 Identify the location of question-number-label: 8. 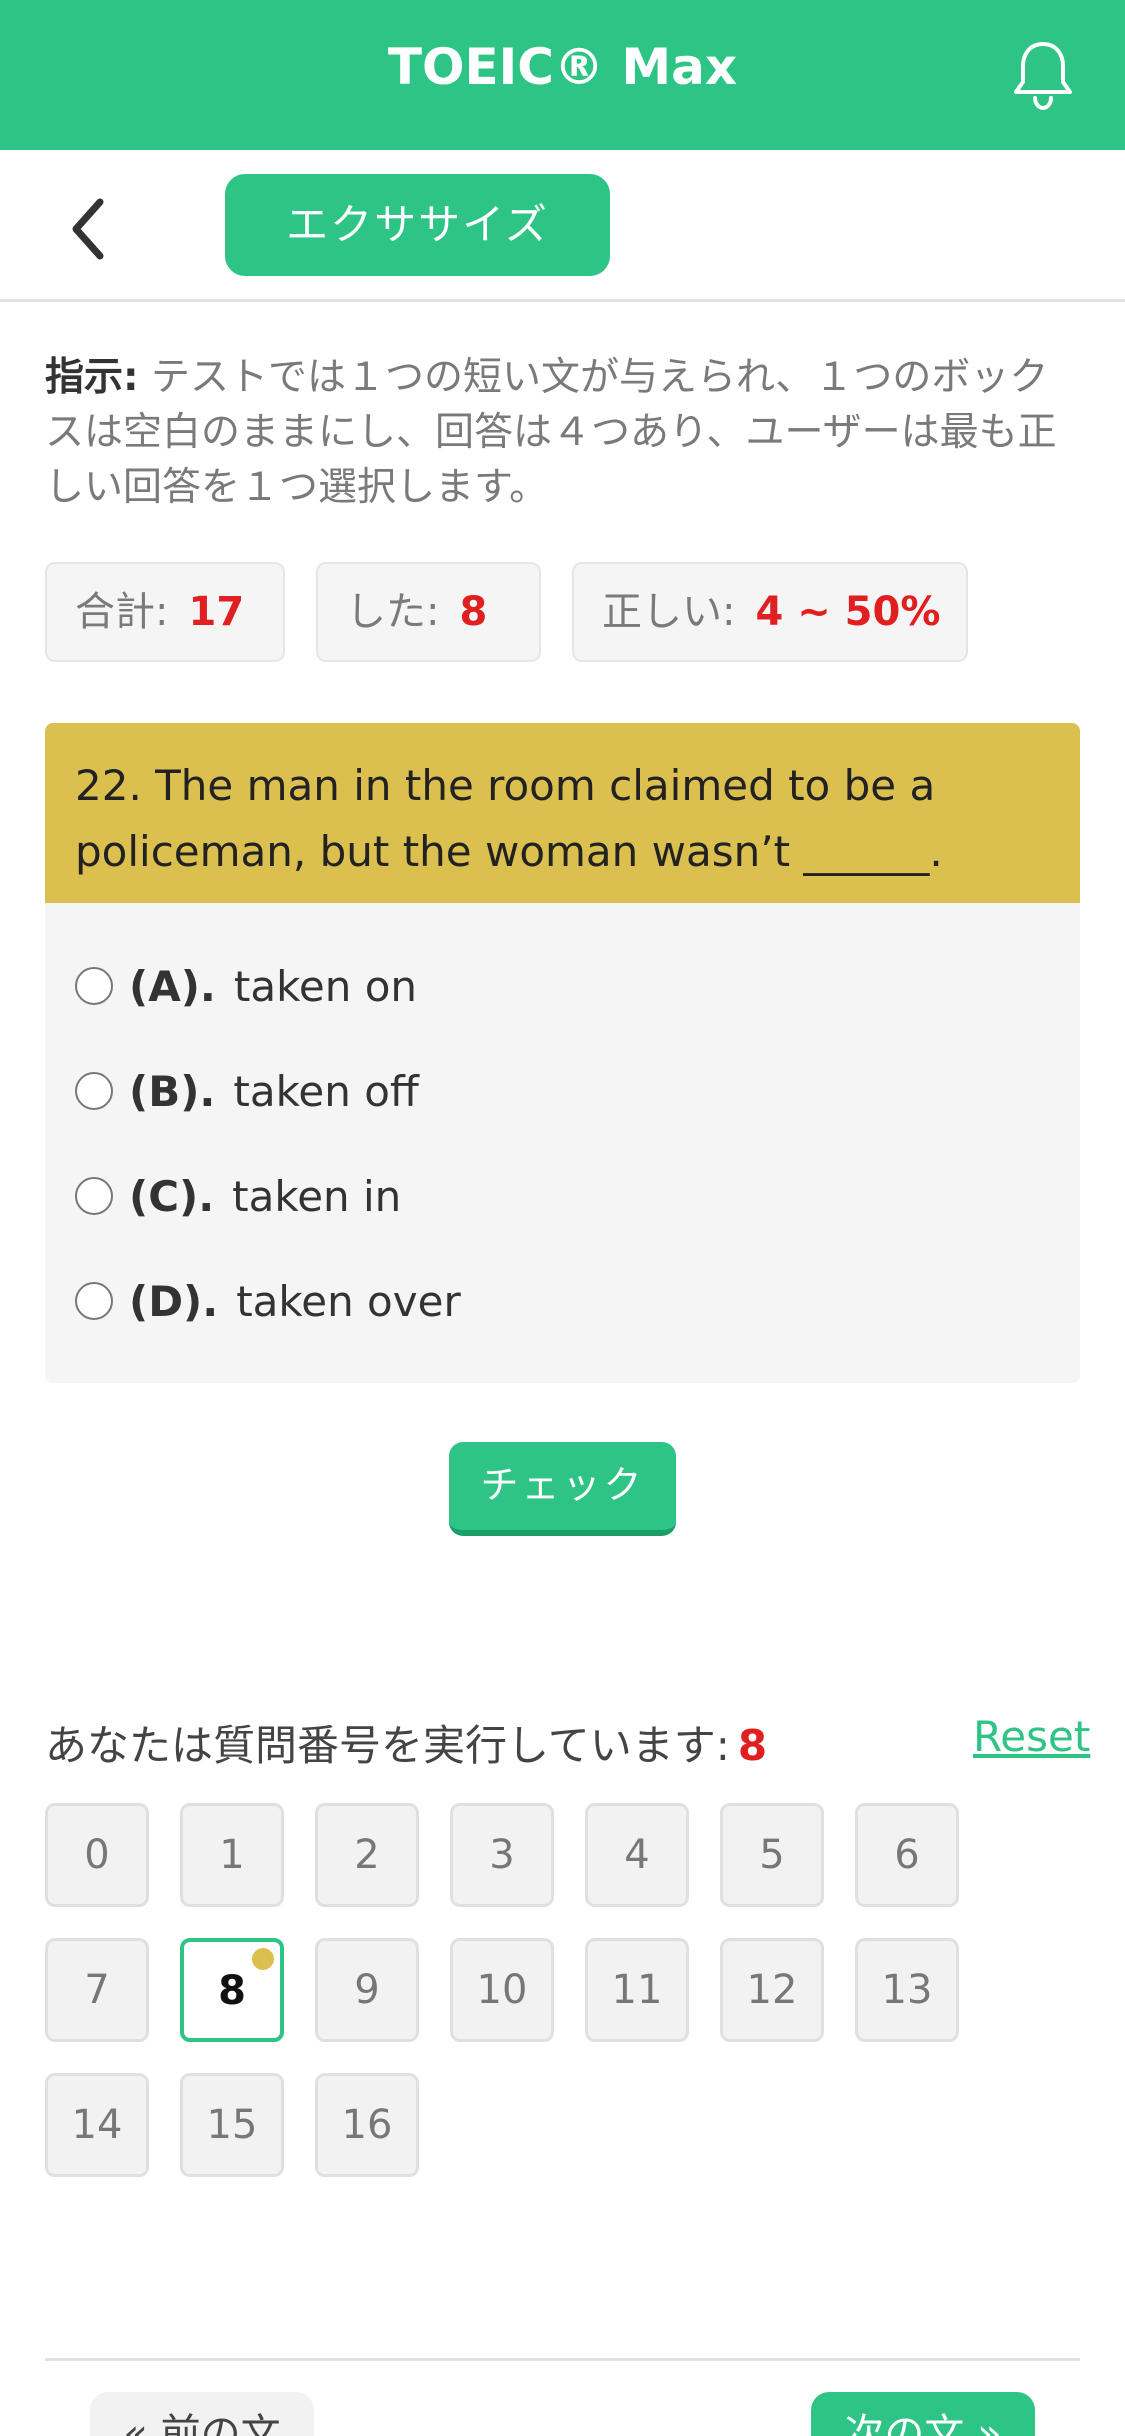
(232, 1991).